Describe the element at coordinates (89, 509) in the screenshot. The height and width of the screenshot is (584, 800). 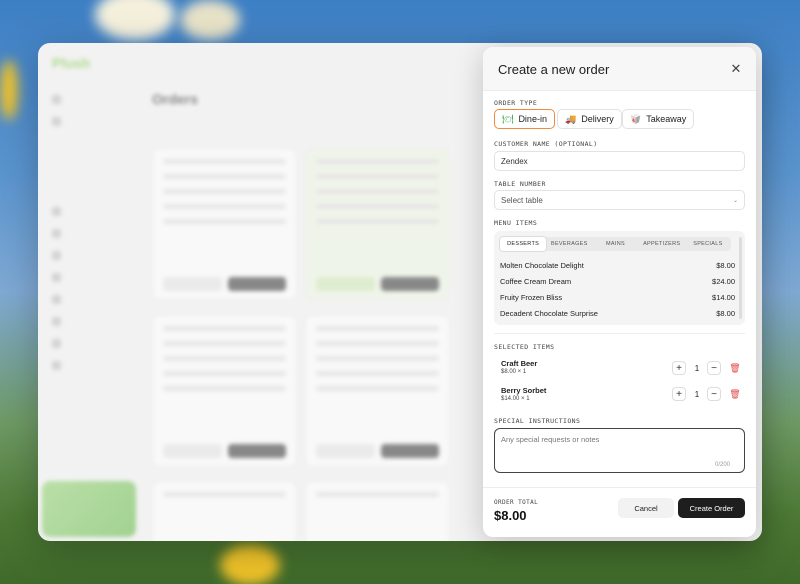
I see `promo-card` at that location.